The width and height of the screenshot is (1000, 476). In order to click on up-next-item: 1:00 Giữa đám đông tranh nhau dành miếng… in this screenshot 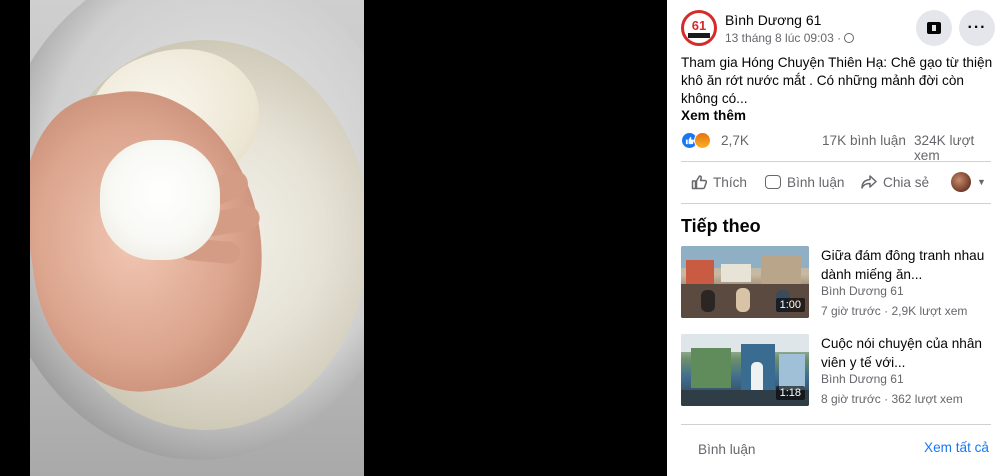, I will do `click(838, 283)`.